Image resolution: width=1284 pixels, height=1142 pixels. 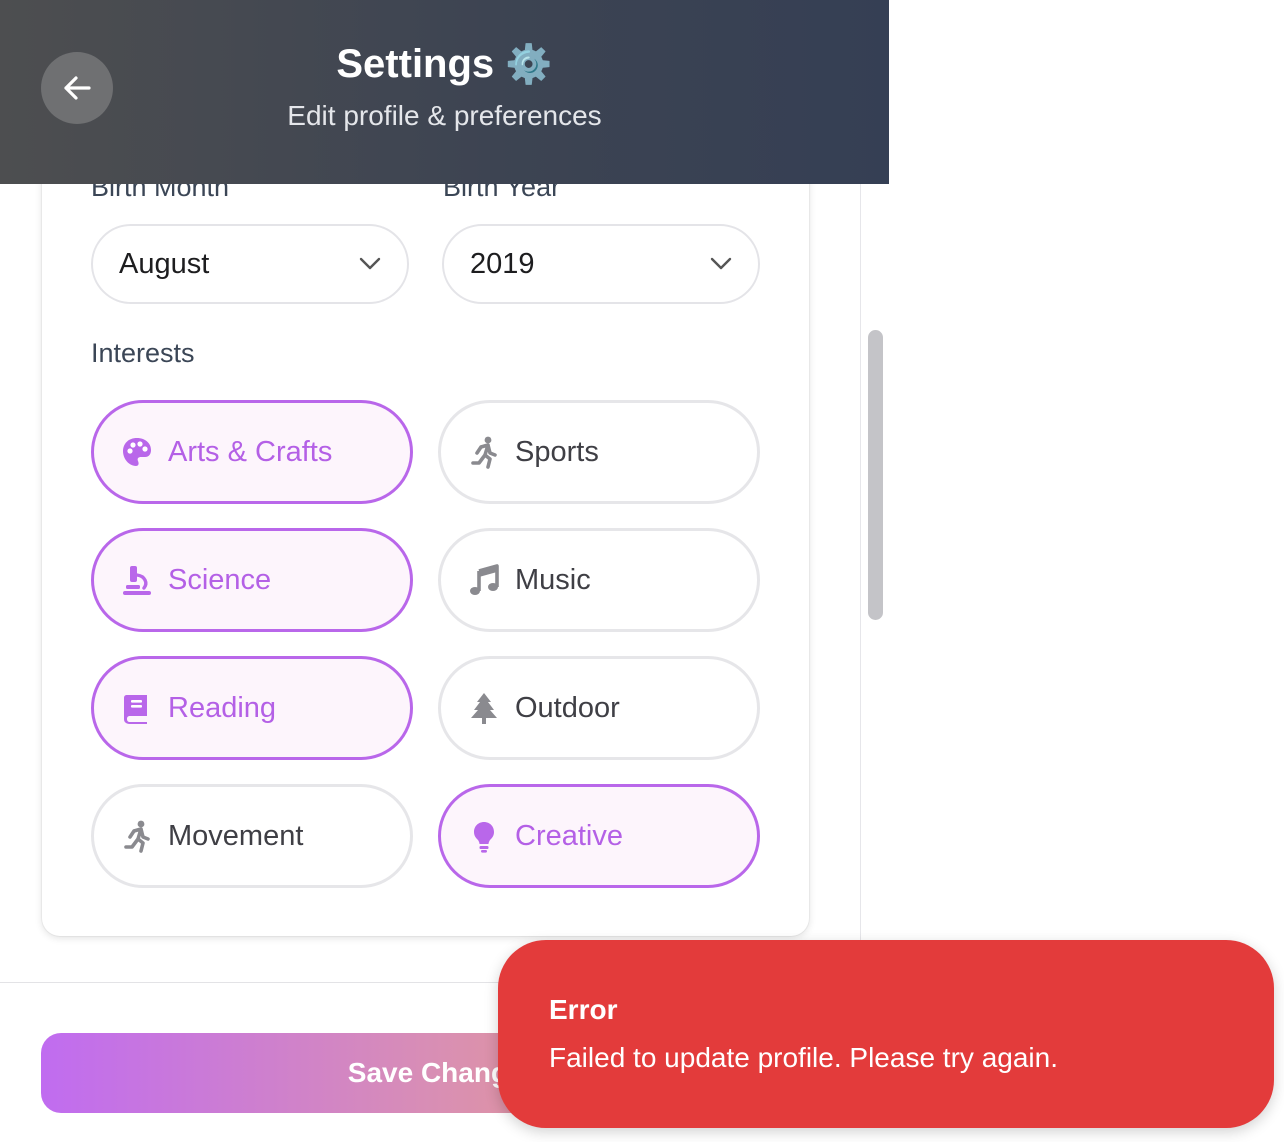 I want to click on interest-chip-label: Music, so click(x=553, y=579).